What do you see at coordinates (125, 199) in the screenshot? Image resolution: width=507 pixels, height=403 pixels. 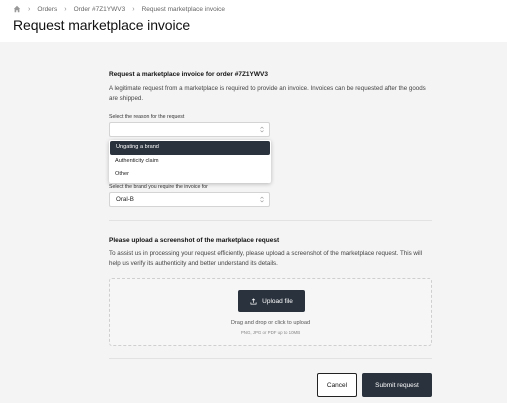 I see `brand-select-value: Oral-B` at bounding box center [125, 199].